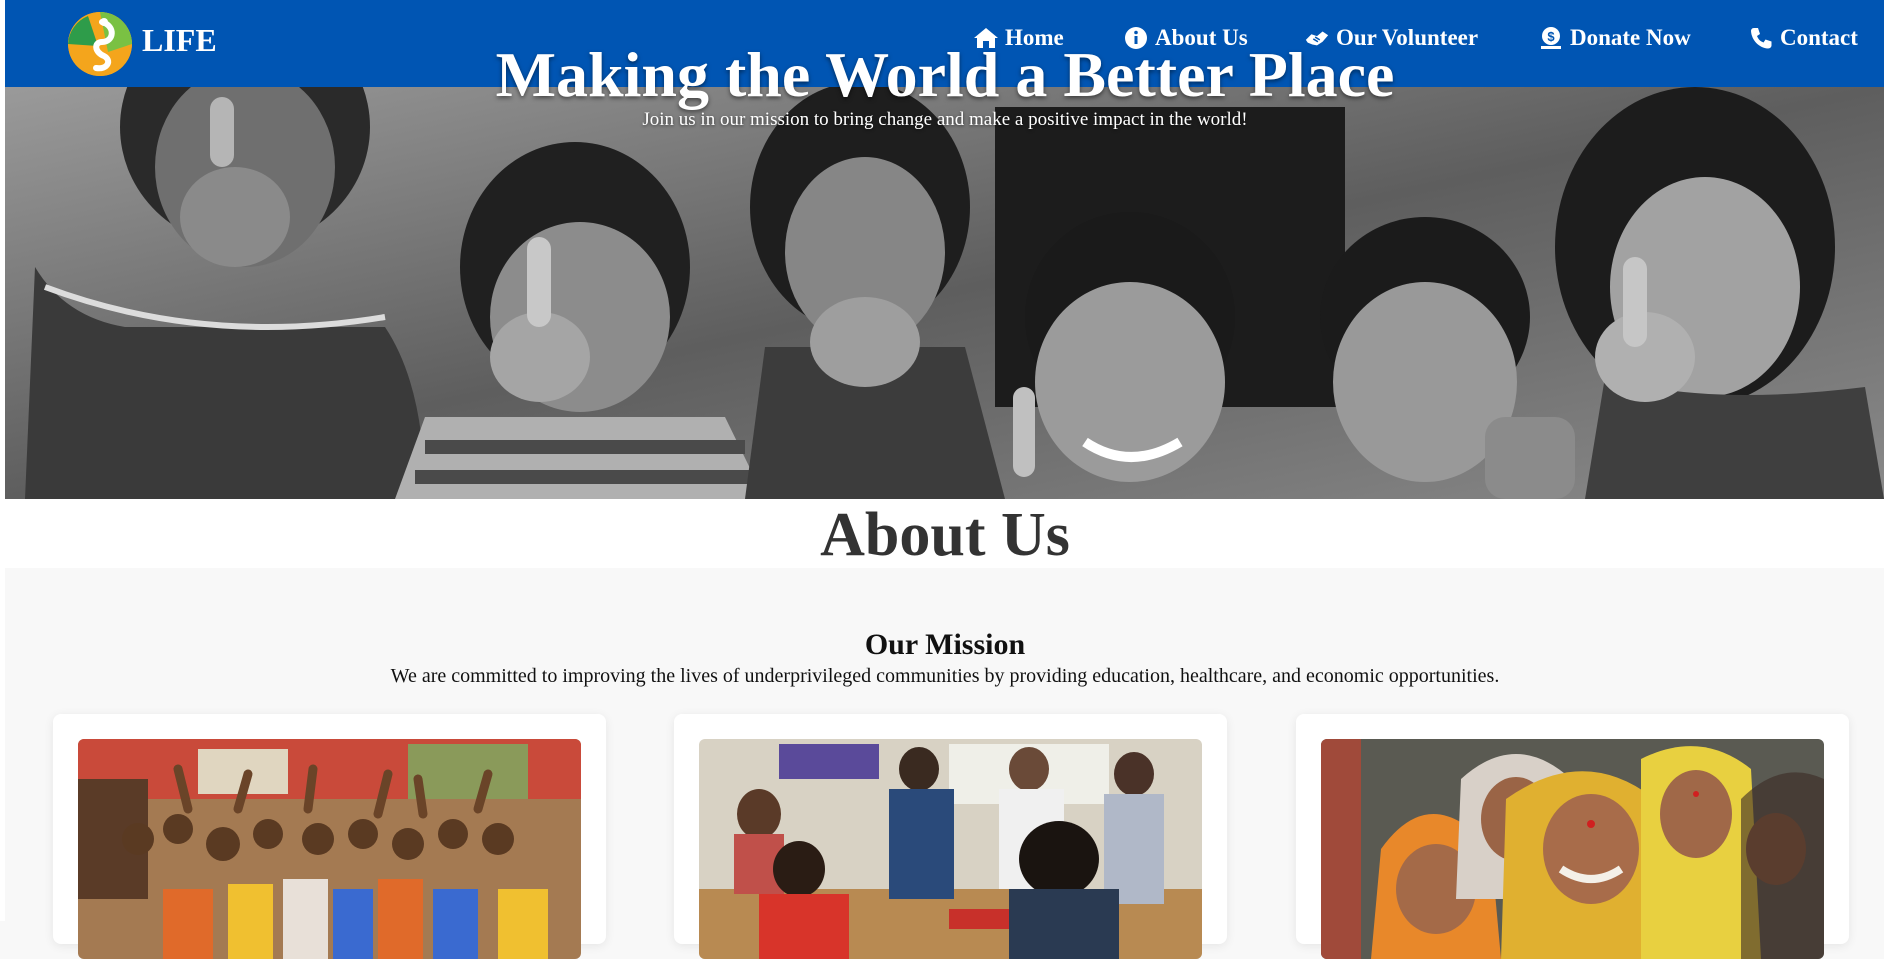 This screenshot has height=959, width=1884. I want to click on mission-card-education, so click(329, 836).